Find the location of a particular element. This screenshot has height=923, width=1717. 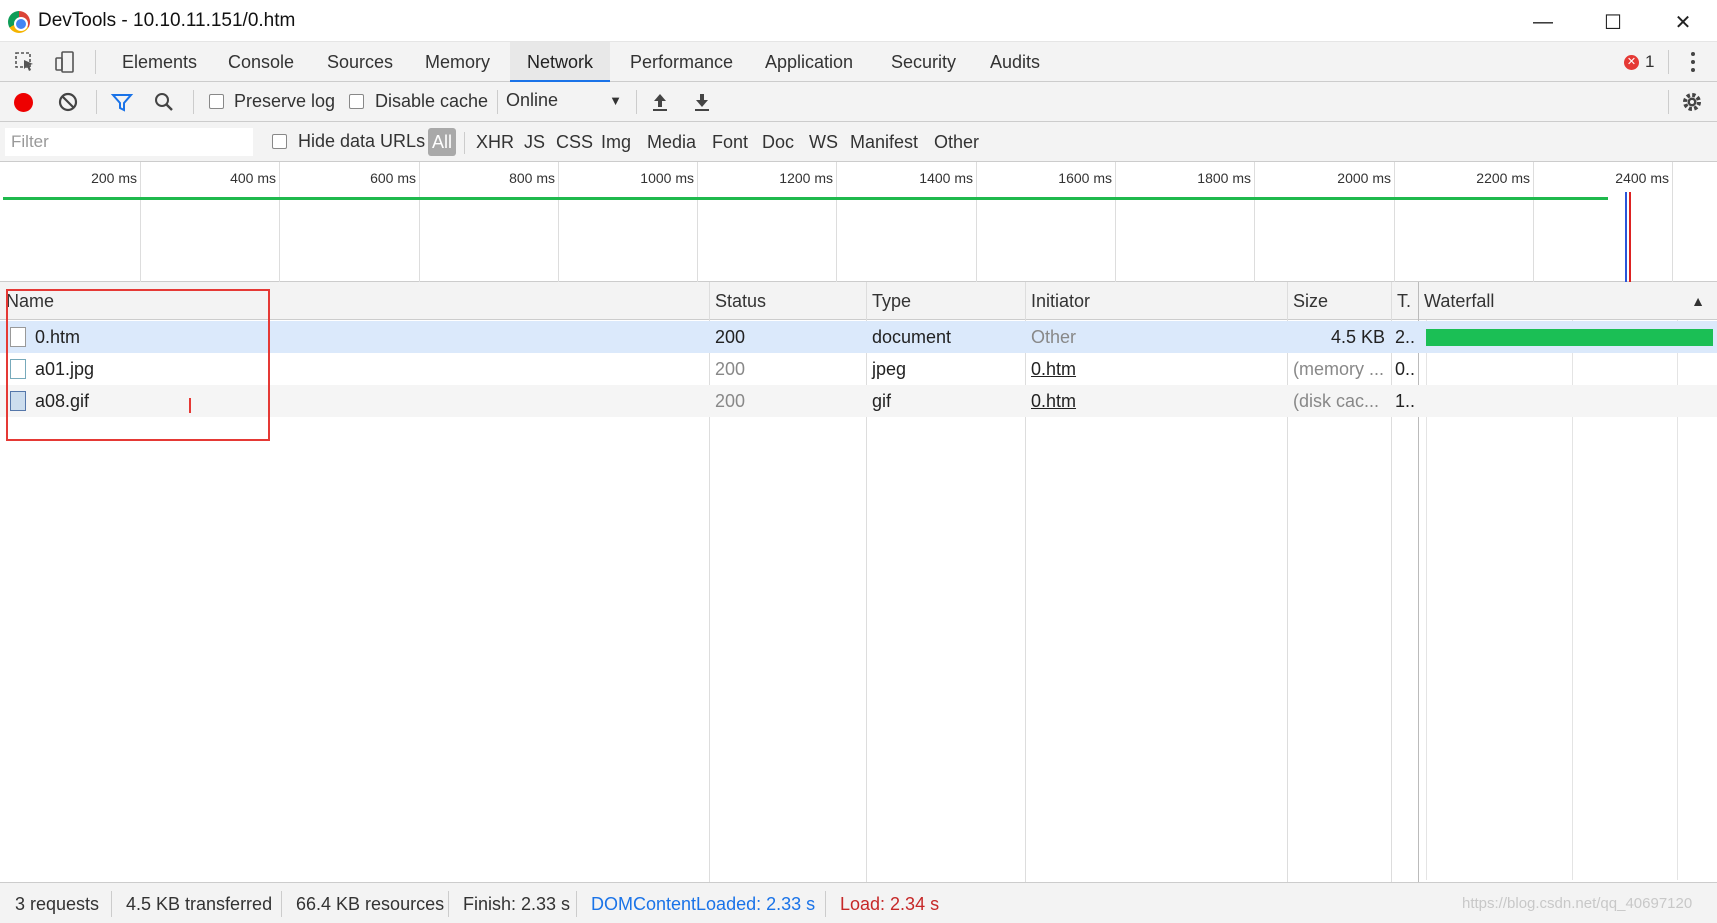

filter-icon is located at coordinates (122, 102).